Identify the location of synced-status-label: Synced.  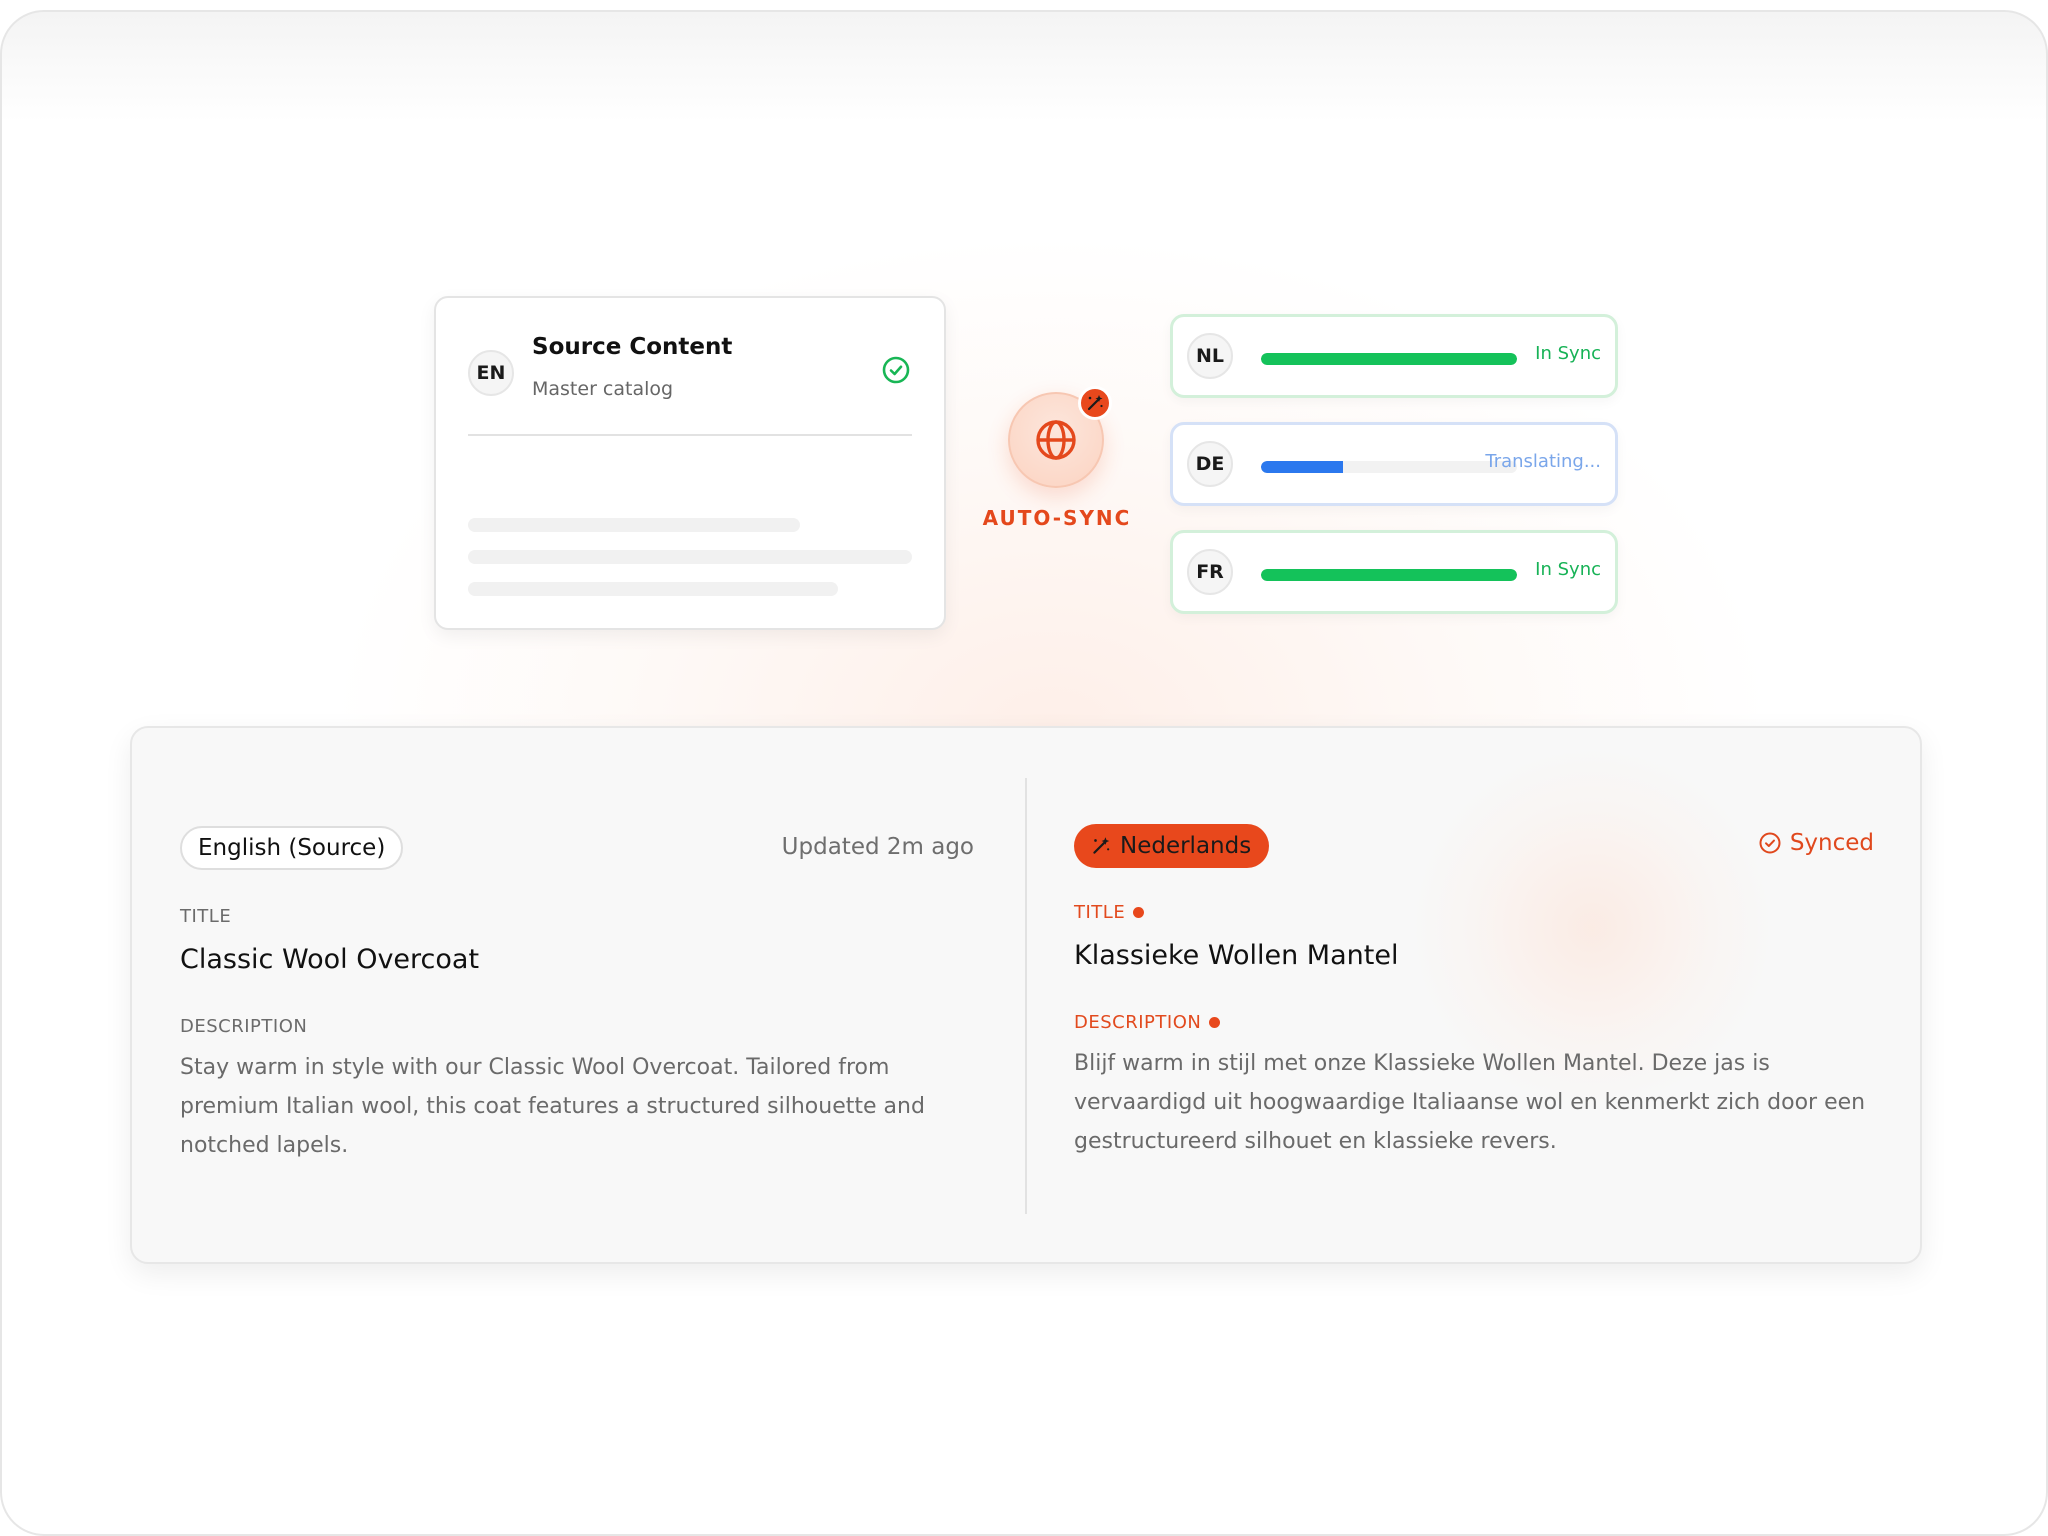
(1831, 843).